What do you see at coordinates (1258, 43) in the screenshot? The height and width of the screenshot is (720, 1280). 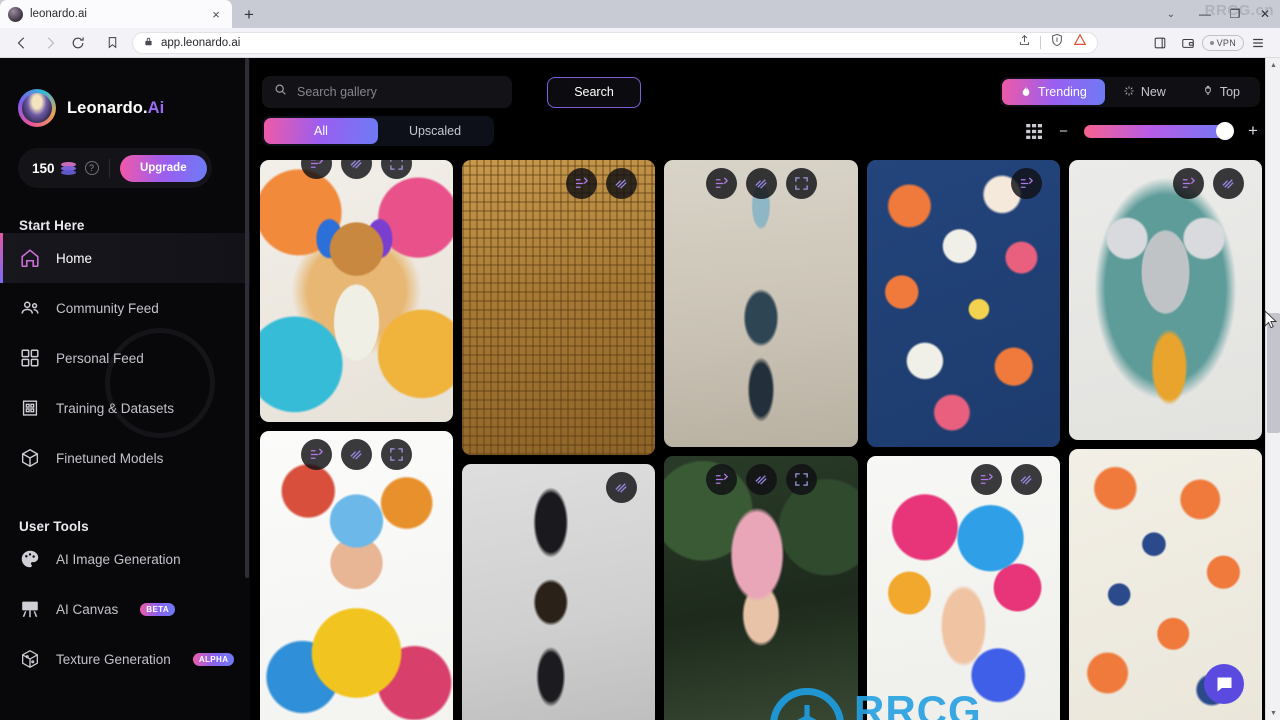 I see `hamburger-menu-icon` at bounding box center [1258, 43].